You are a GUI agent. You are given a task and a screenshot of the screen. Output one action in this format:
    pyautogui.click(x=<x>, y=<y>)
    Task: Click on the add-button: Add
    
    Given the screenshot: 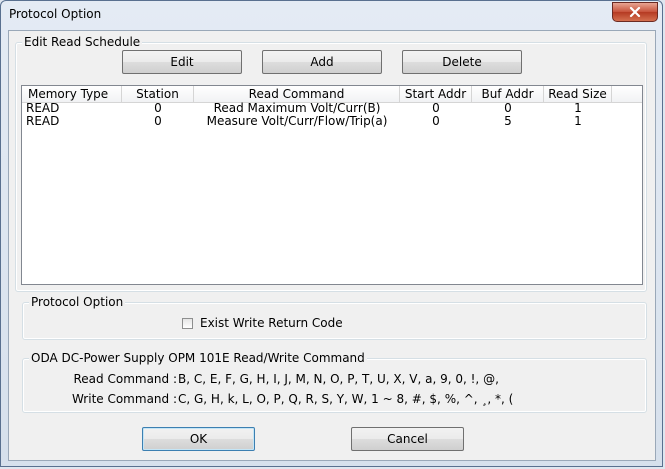 What is the action you would take?
    pyautogui.click(x=322, y=62)
    